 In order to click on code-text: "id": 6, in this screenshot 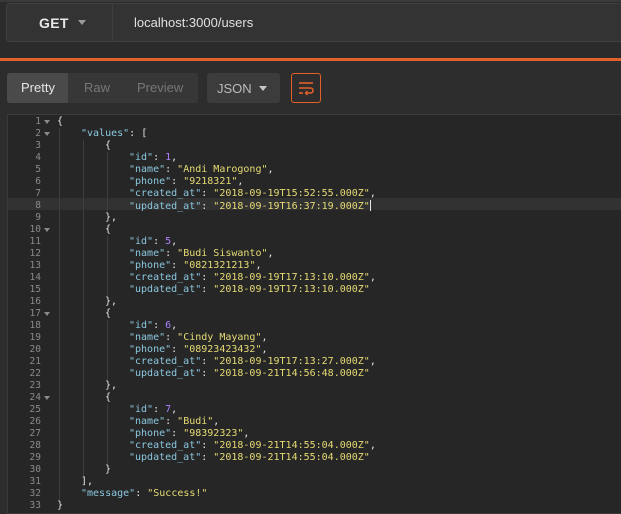, I will do `click(153, 326)`.